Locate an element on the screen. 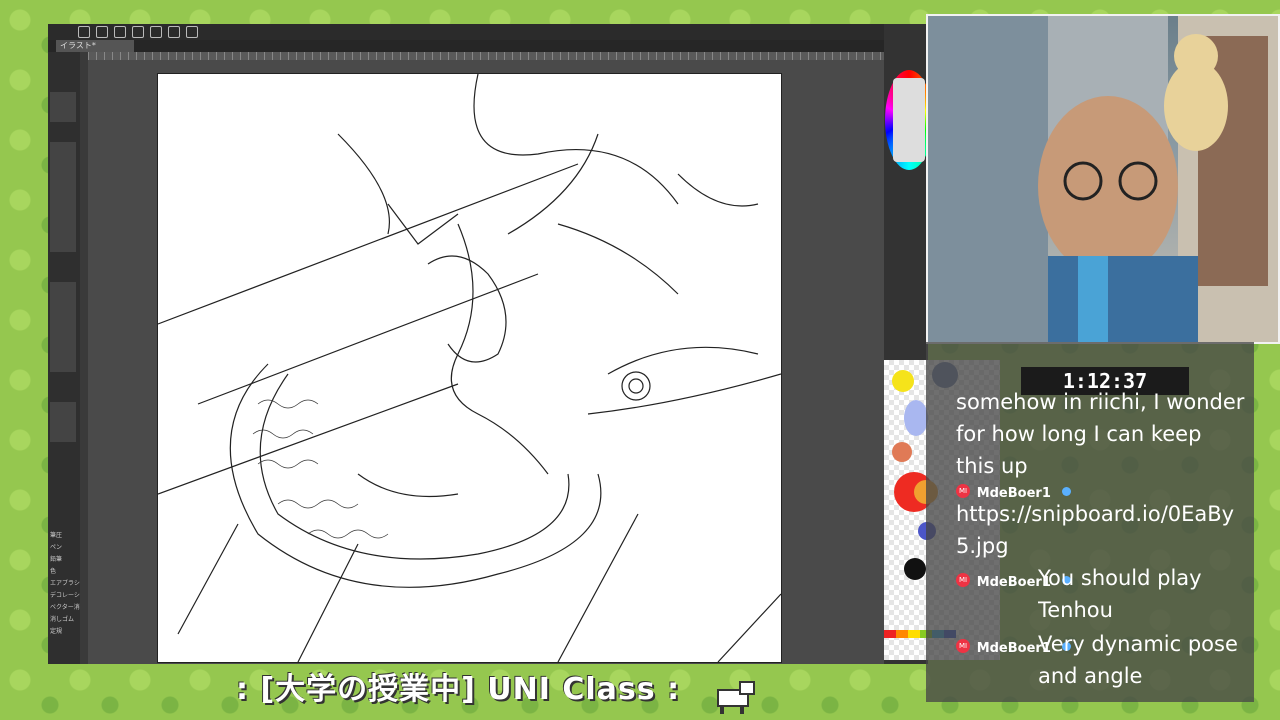  color-square is located at coordinates (909, 120).